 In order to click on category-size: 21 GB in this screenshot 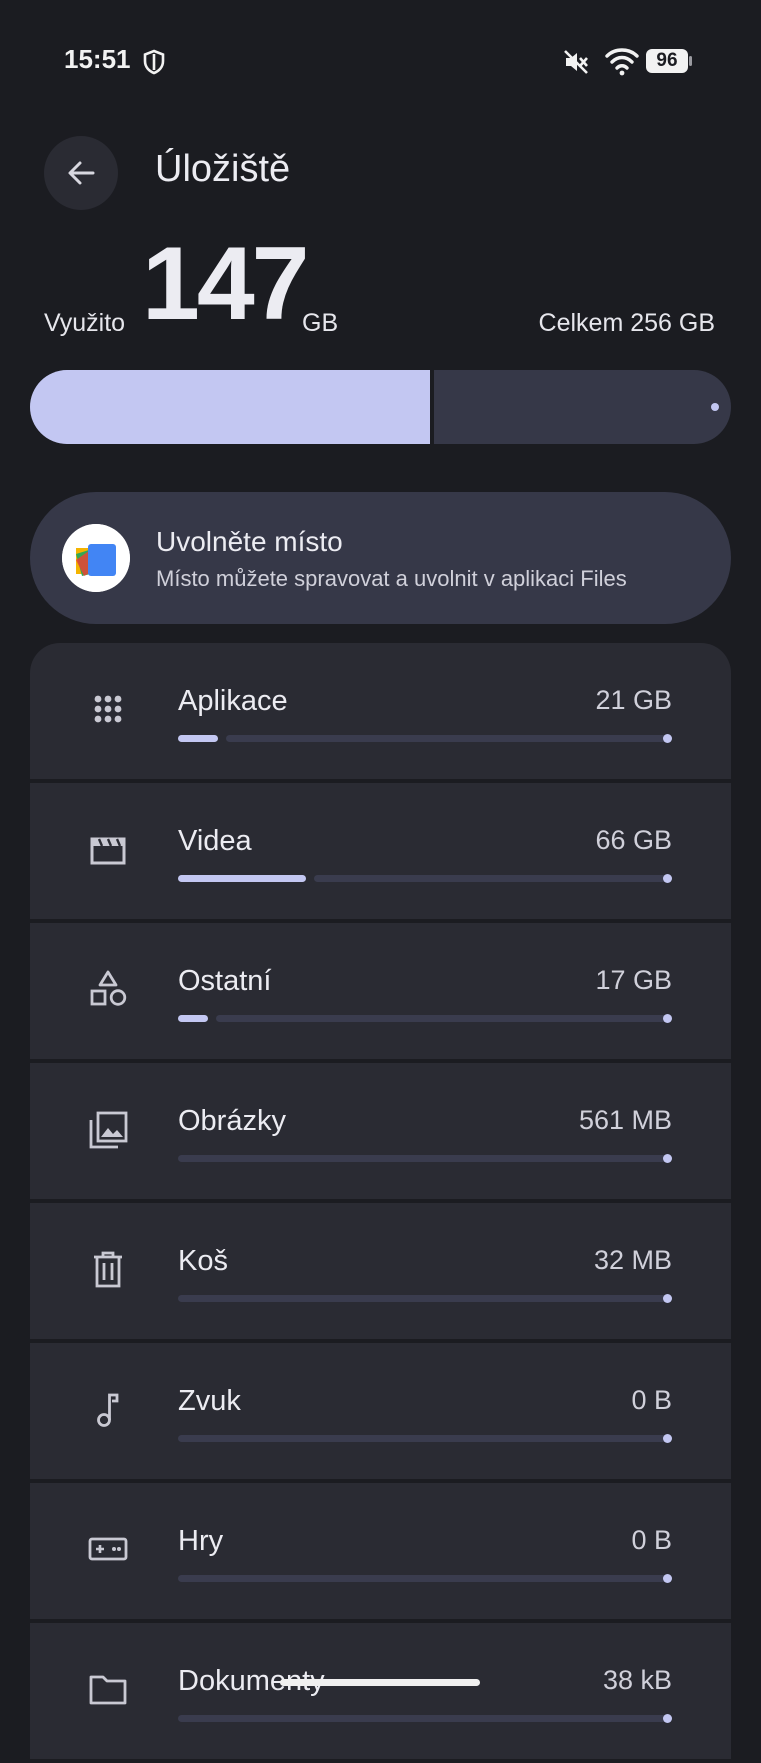, I will do `click(633, 700)`.